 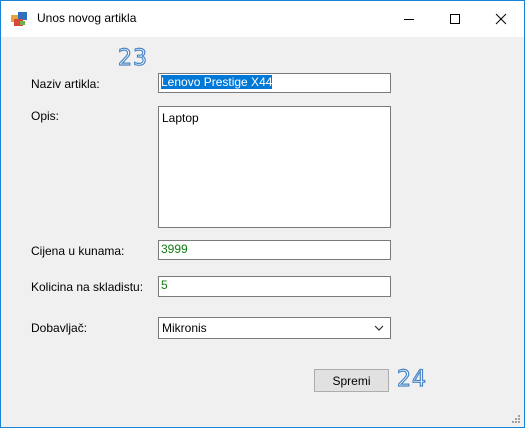 What do you see at coordinates (180, 118) in the screenshot?
I see `description-value: Laptop` at bounding box center [180, 118].